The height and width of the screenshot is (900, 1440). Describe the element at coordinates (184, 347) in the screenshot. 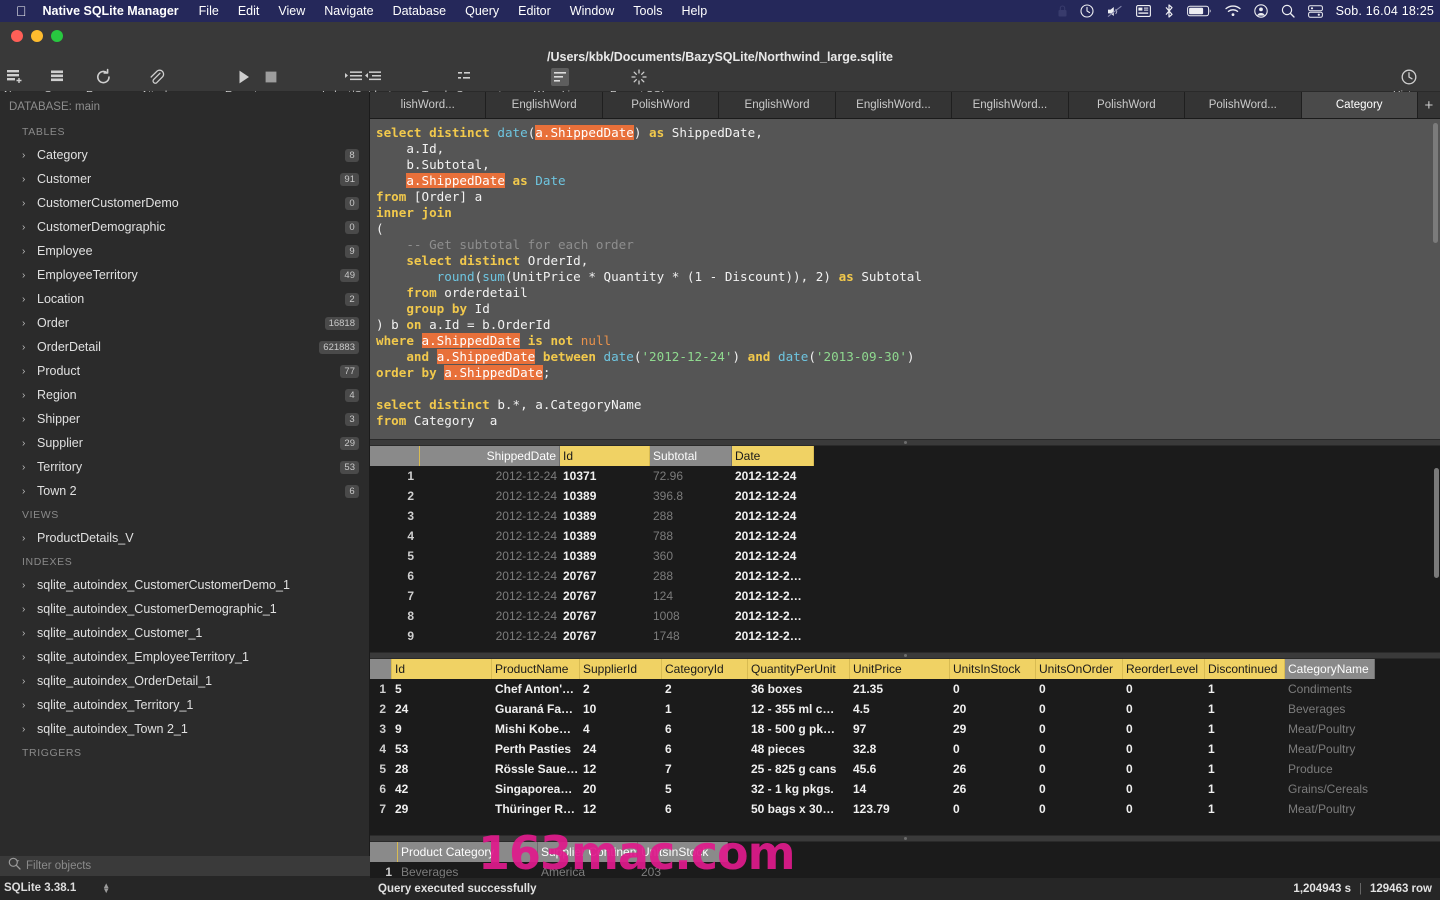

I see `tree-item-orderdetail: › OrderDetail 621883` at that location.